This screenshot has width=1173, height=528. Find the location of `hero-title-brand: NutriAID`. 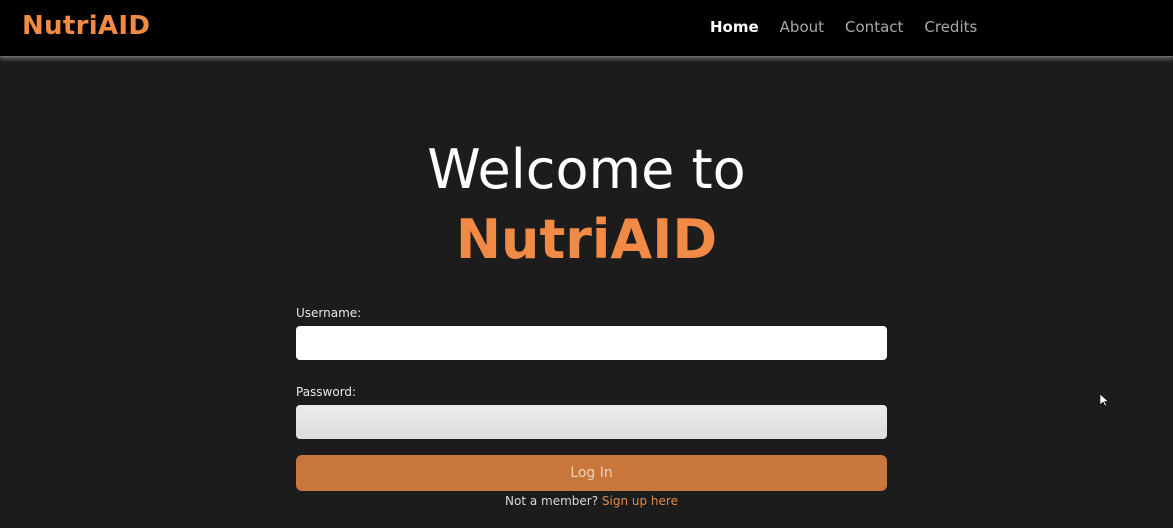

hero-title-brand: NutriAID is located at coordinates (586, 239).